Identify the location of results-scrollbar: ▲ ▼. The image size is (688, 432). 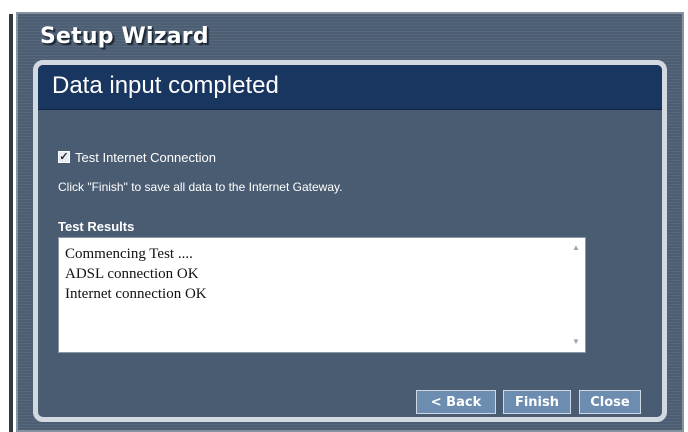
(576, 295).